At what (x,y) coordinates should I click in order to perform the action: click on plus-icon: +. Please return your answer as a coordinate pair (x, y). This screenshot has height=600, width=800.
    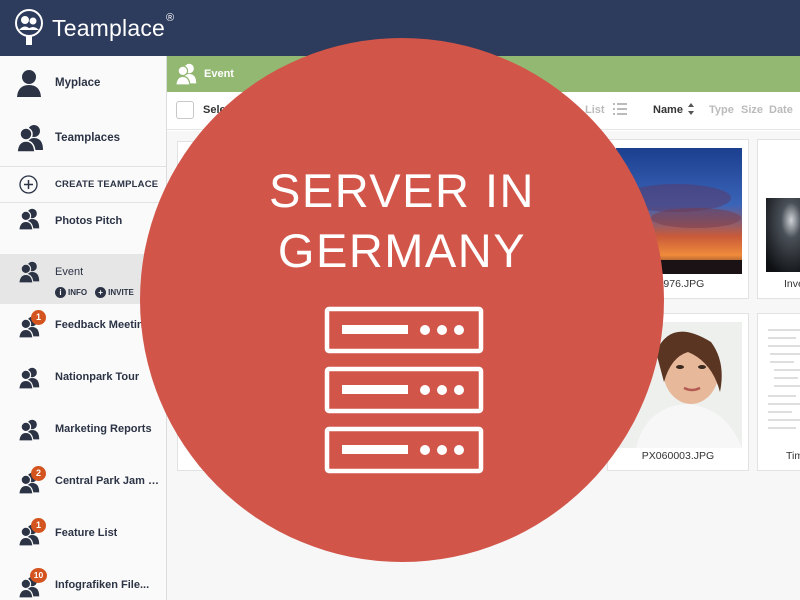
    Looking at the image, I should click on (101, 292).